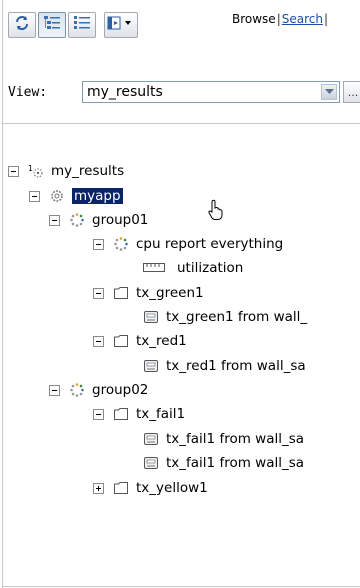 This screenshot has height=588, width=360. What do you see at coordinates (88, 171) in the screenshot?
I see `tree-node-label: my_results` at bounding box center [88, 171].